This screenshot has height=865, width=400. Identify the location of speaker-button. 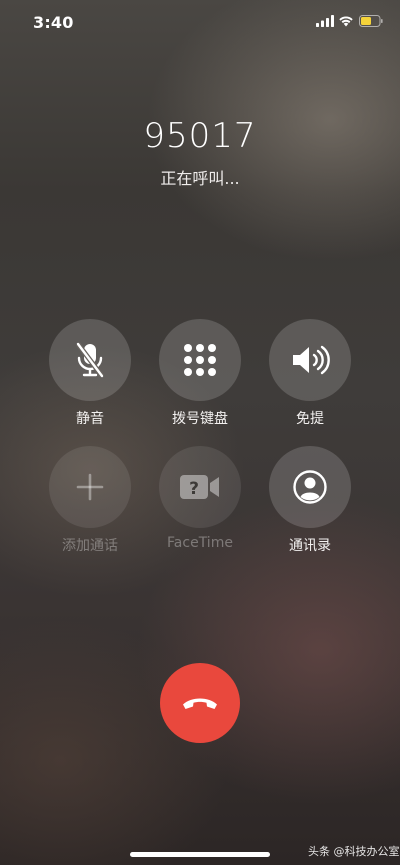
(310, 360).